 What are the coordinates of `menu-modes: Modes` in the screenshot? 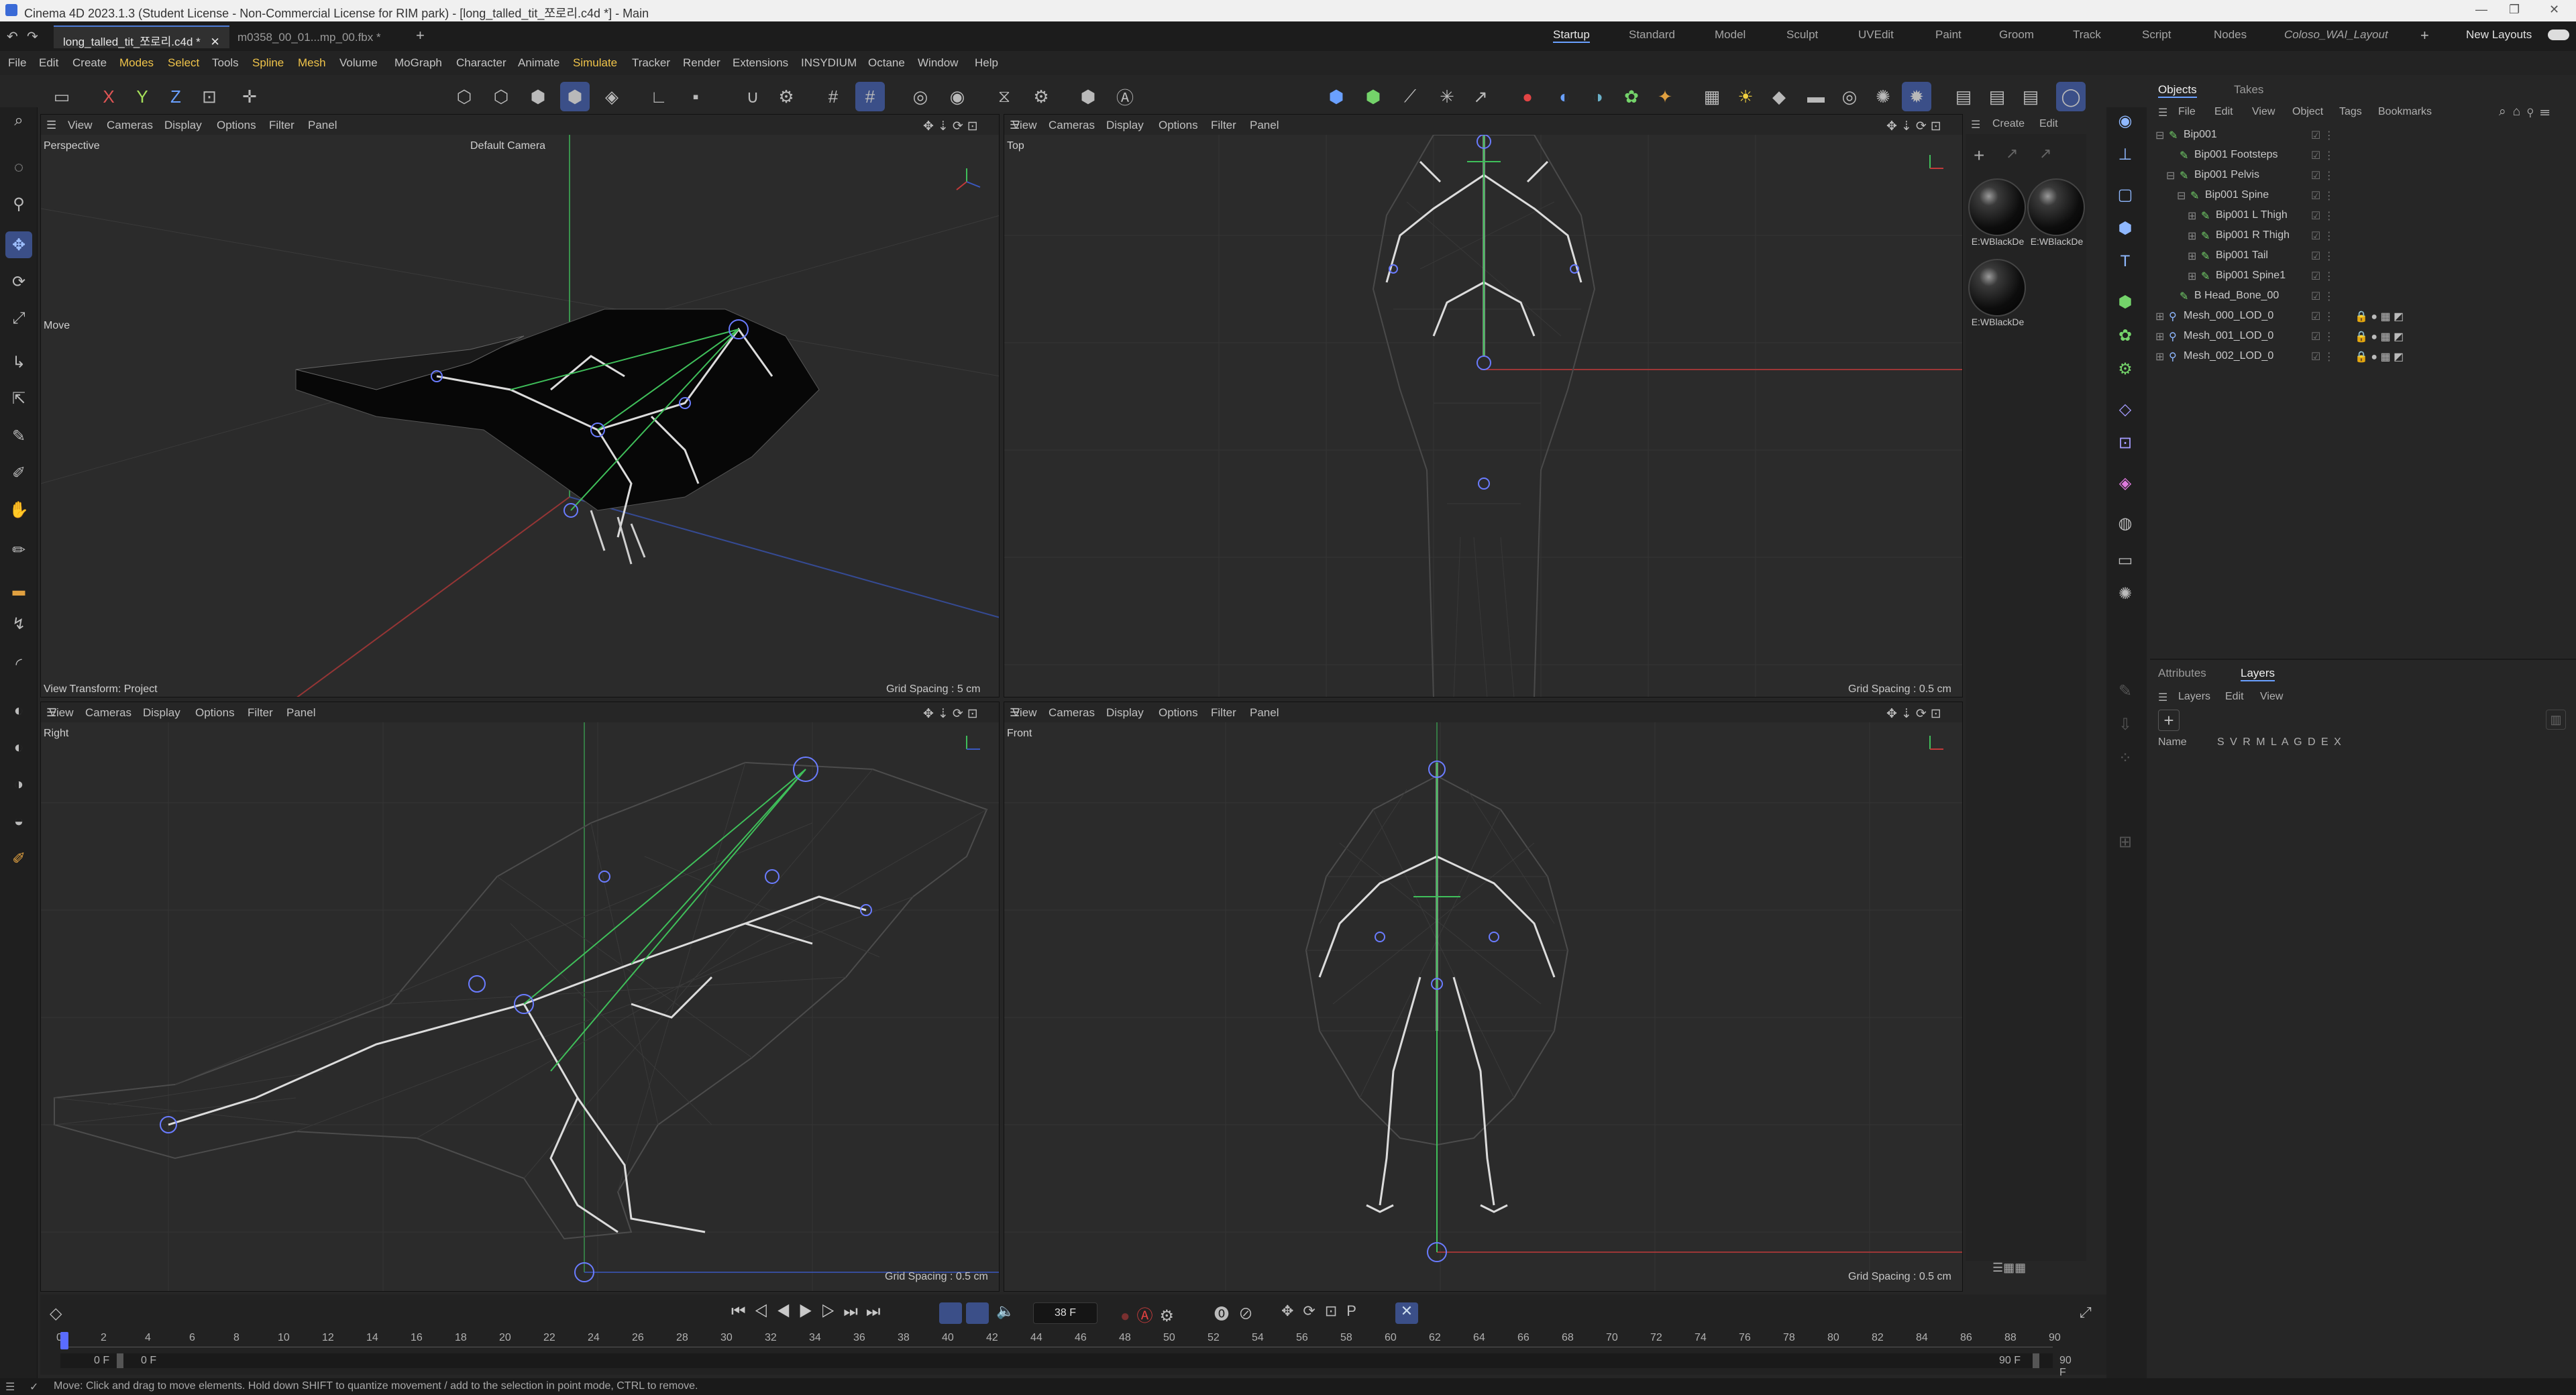 It's located at (136, 63).